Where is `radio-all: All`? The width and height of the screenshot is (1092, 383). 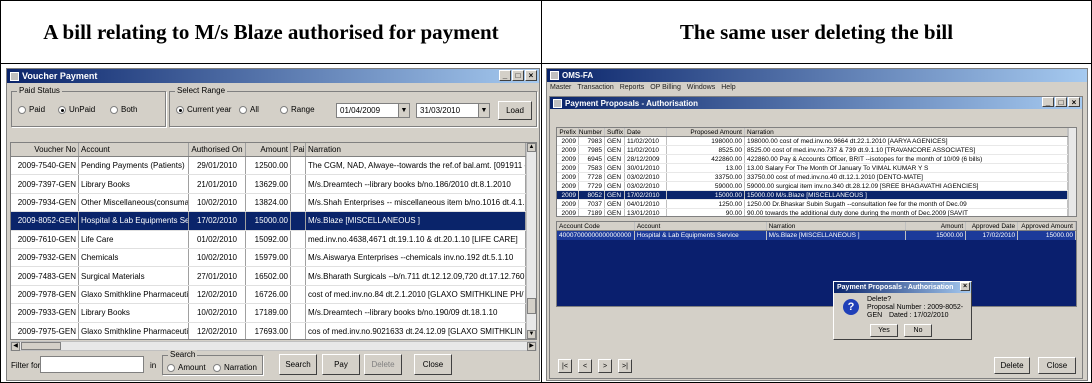
radio-all: All is located at coordinates (249, 109).